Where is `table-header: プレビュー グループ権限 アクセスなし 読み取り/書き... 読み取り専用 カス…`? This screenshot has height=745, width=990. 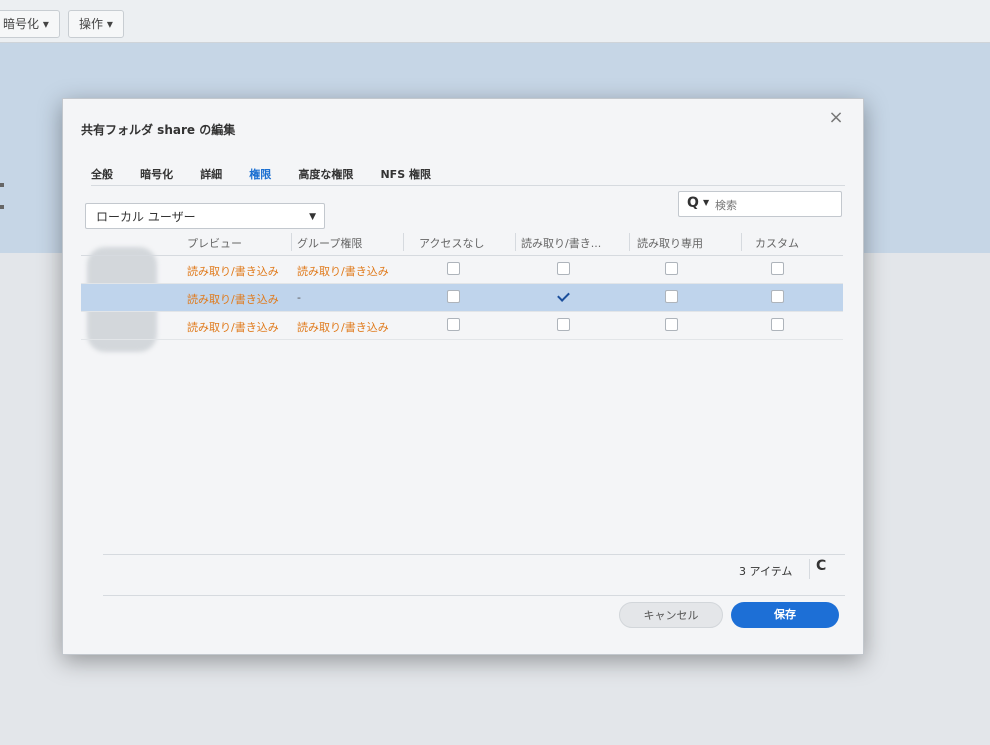
table-header: プレビュー グループ権限 アクセスなし 読み取り/書き... 読み取り専用 カス… is located at coordinates (462, 242).